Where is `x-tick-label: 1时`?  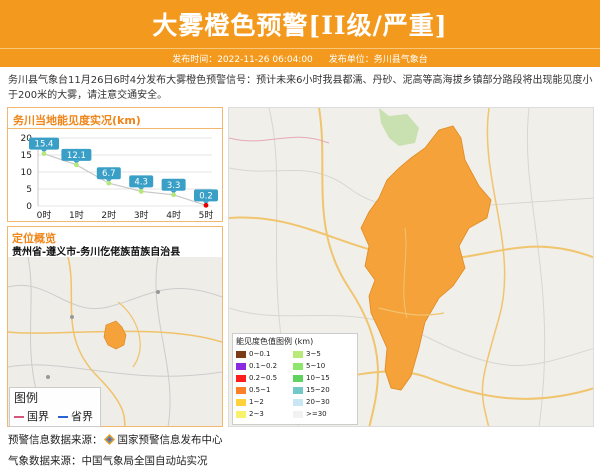 x-tick-label: 1时 is located at coordinates (76, 215).